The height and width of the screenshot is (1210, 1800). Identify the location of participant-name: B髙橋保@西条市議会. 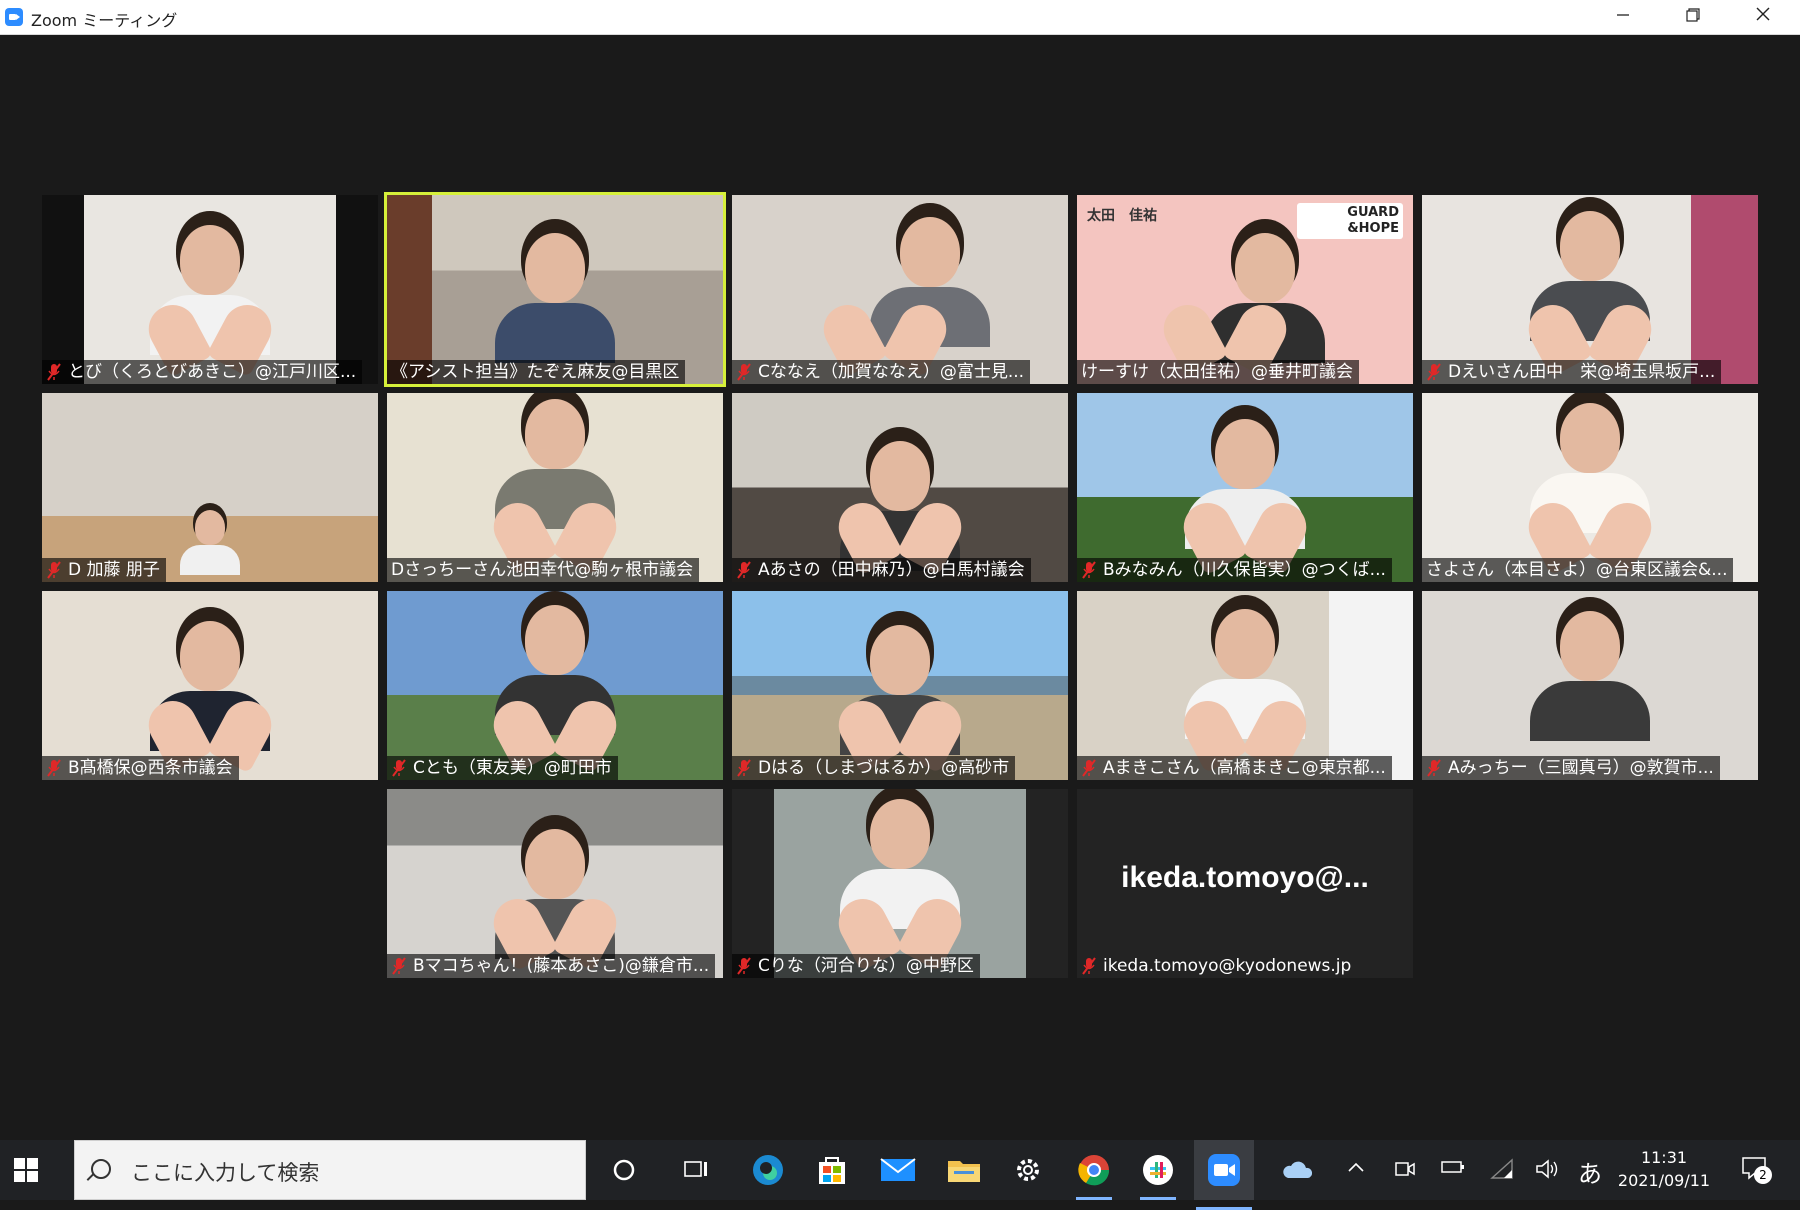
(140, 768).